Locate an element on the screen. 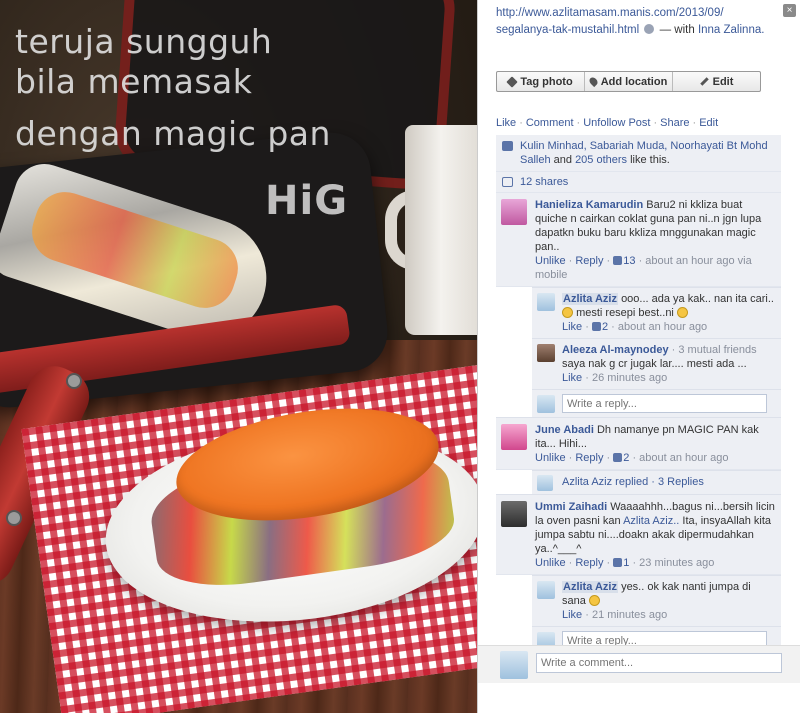 The height and width of the screenshot is (713, 800). reply-author: Aleeza Al-maynodey is located at coordinates (615, 350).